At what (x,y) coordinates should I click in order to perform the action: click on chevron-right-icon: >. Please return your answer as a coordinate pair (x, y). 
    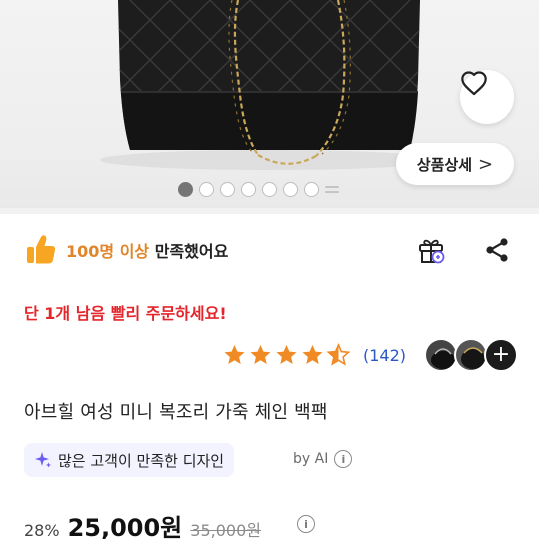
    Looking at the image, I should click on (486, 164).